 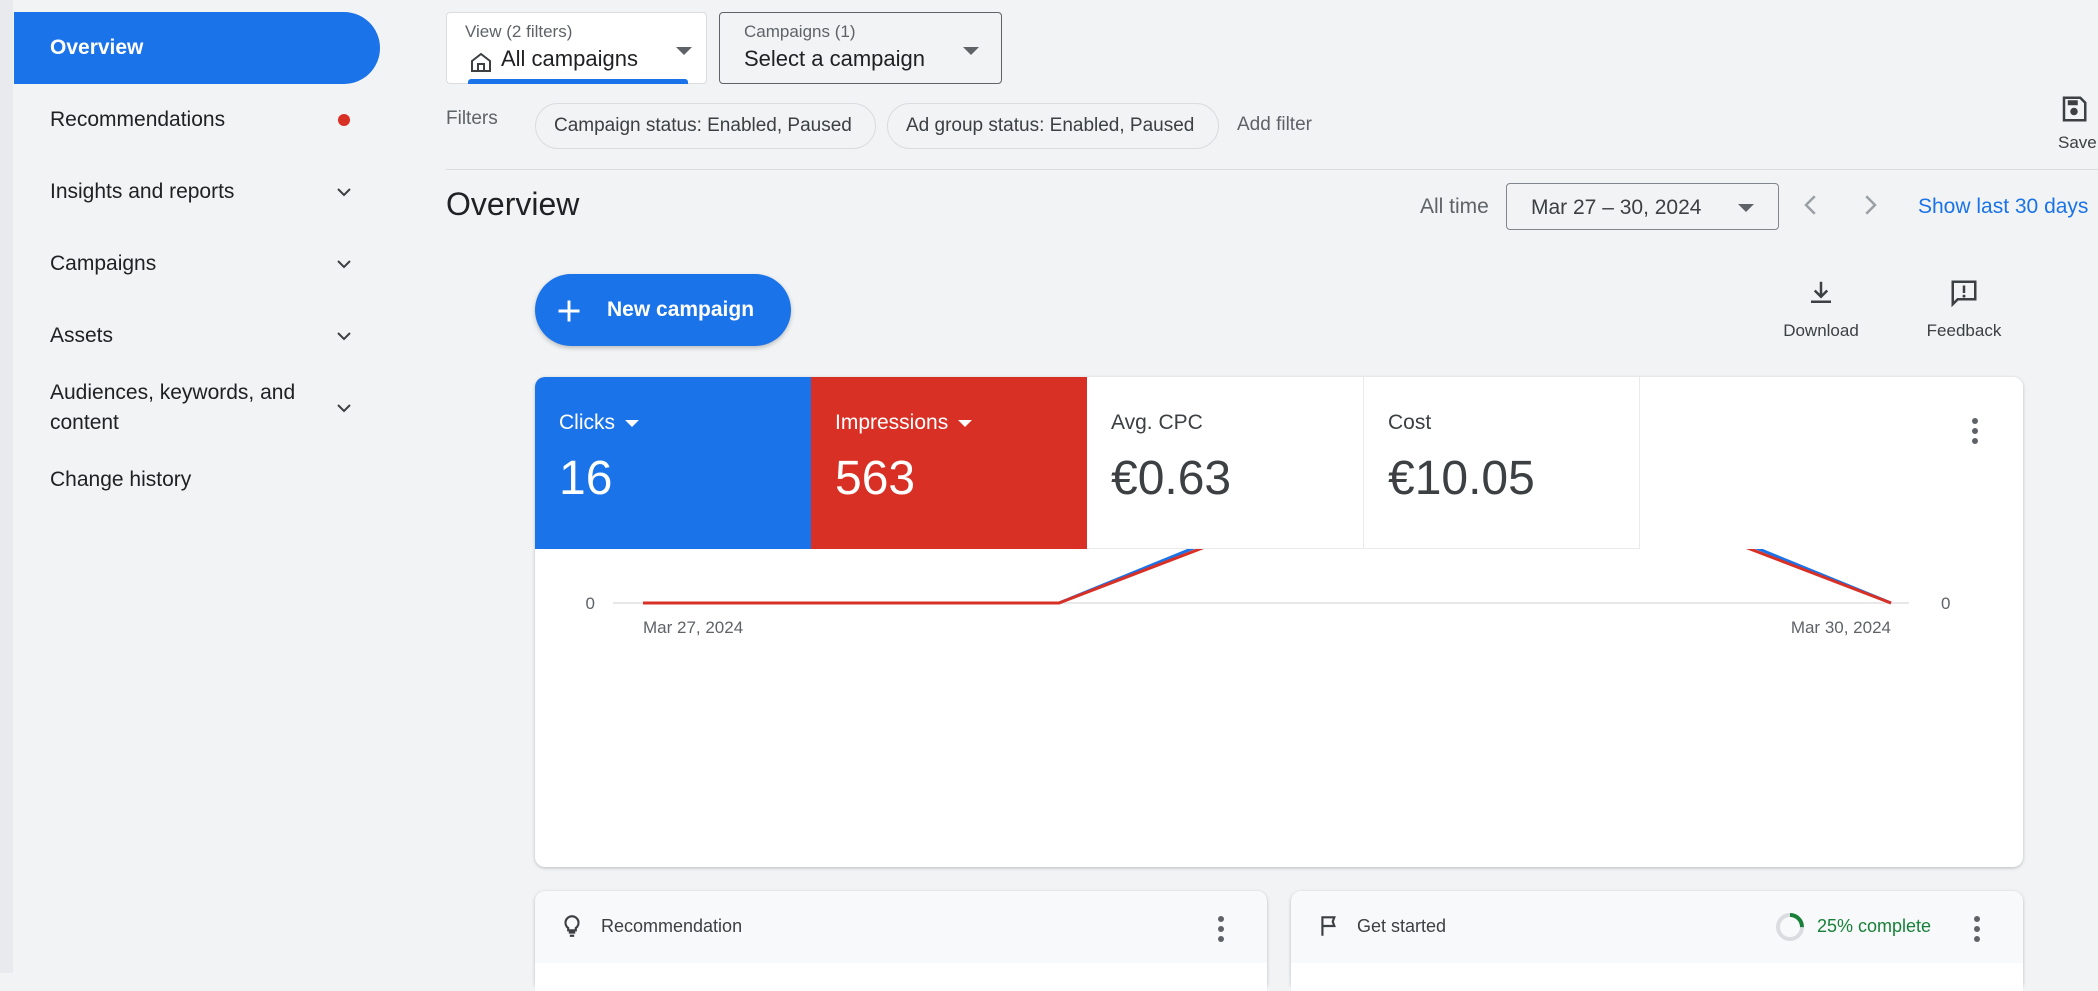 What do you see at coordinates (901, 941) in the screenshot?
I see `recommendation-card: Recommendation` at bounding box center [901, 941].